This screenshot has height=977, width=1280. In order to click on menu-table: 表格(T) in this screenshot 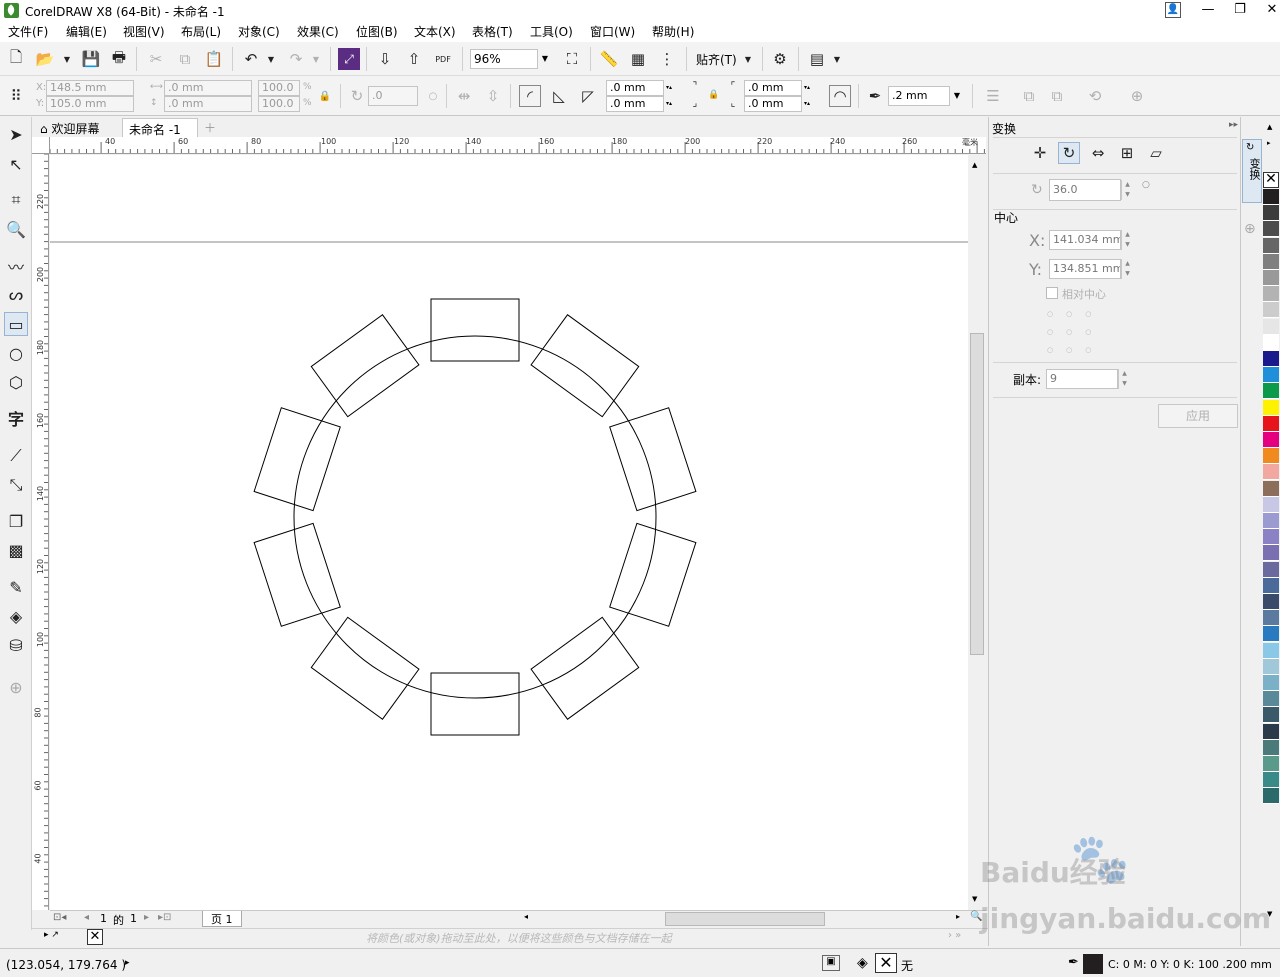, I will do `click(492, 31)`.